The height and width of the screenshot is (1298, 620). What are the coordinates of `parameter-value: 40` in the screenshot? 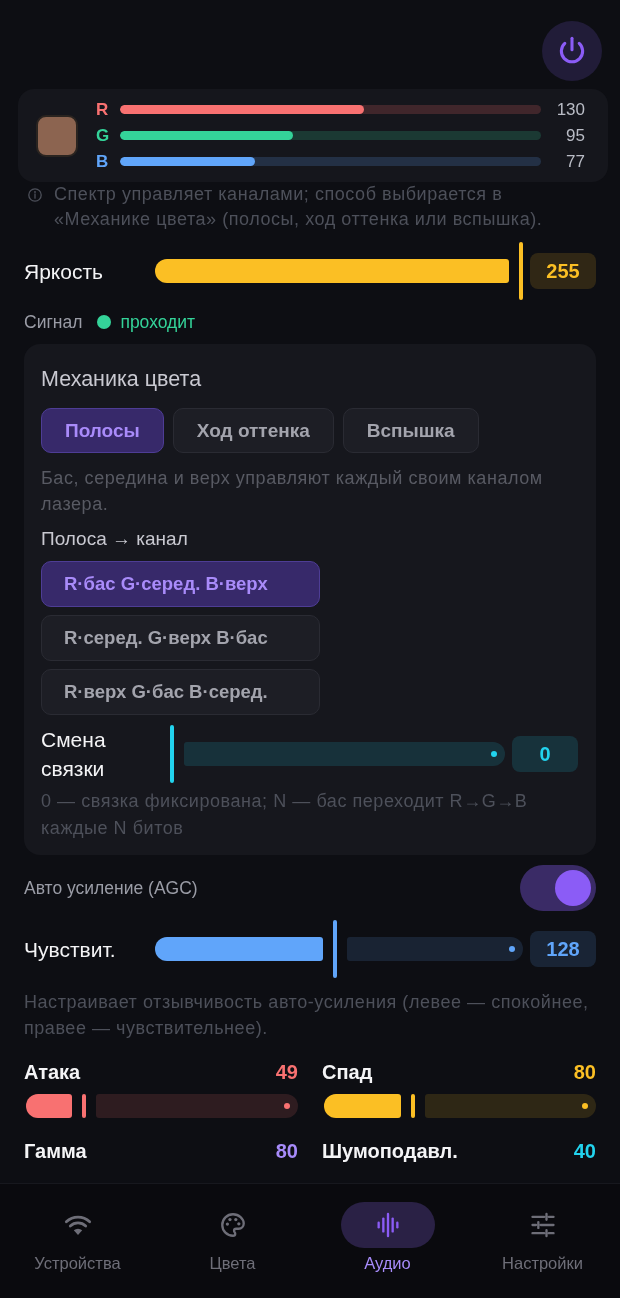 It's located at (584, 1151).